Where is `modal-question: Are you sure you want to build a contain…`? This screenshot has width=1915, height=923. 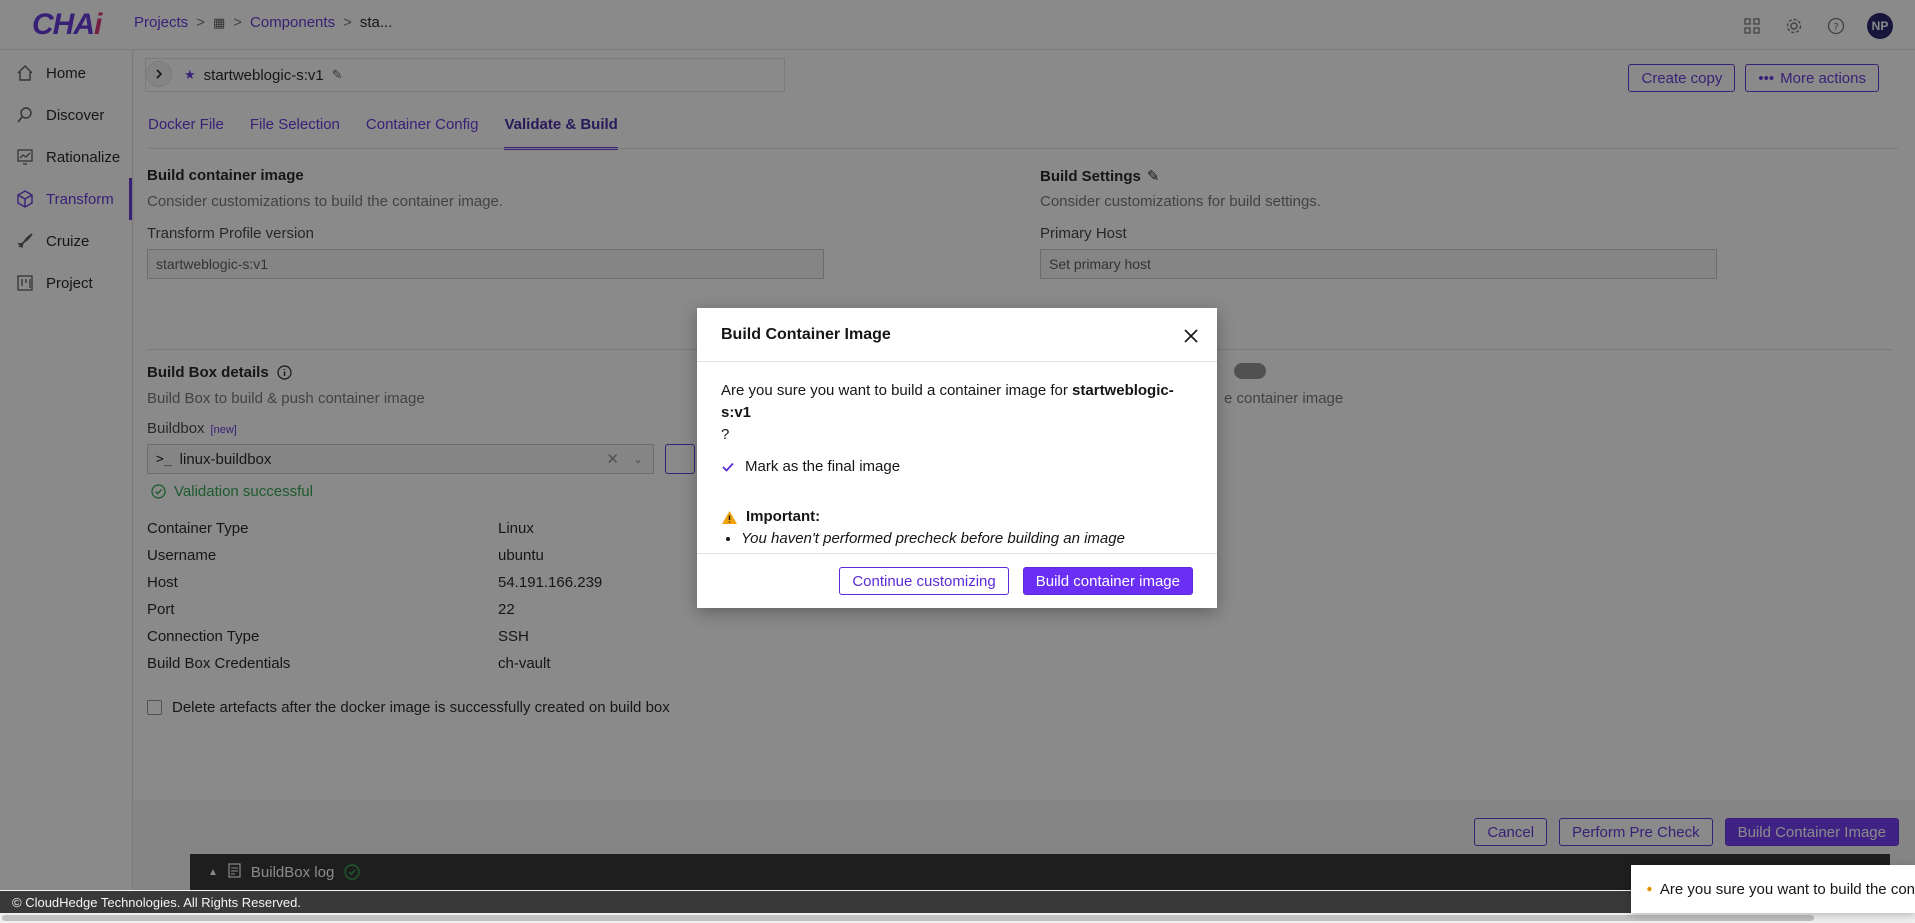 modal-question: Are you sure you want to build a contain… is located at coordinates (957, 413).